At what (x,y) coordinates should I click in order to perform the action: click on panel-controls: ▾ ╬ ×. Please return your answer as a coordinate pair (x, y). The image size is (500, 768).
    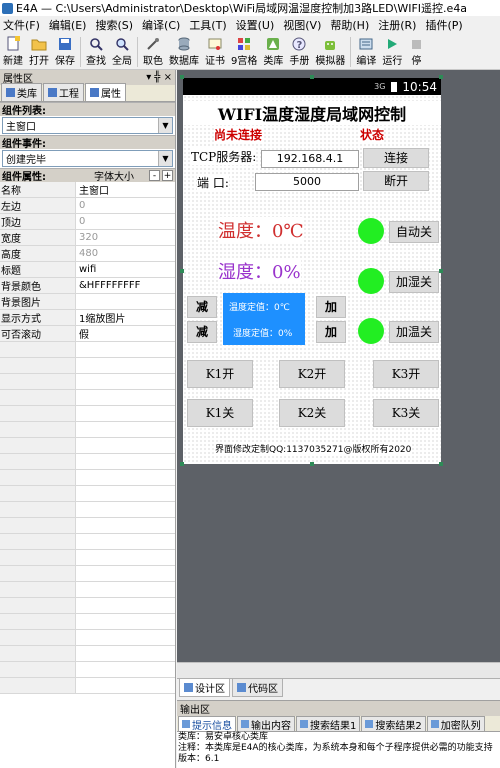
    Looking at the image, I should click on (159, 77).